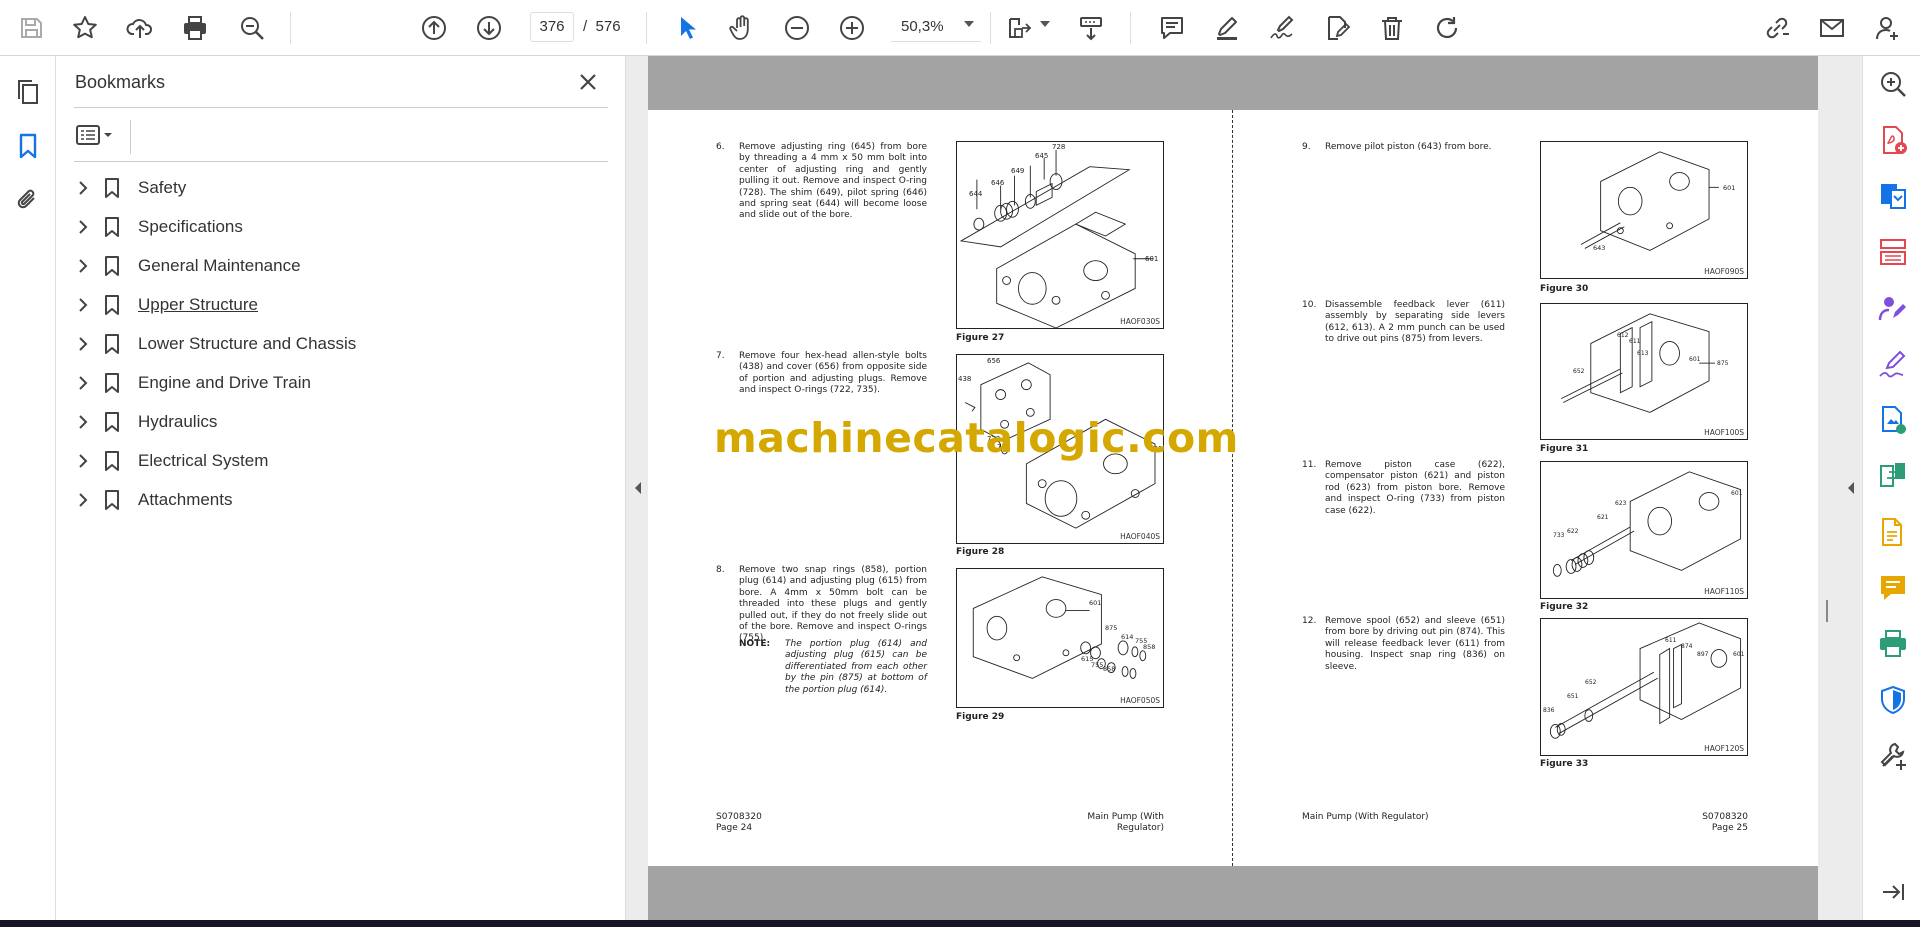 Image resolution: width=1920 pixels, height=927 pixels. Describe the element at coordinates (1827, 611) in the screenshot. I see `scrollbar-thumb` at that location.